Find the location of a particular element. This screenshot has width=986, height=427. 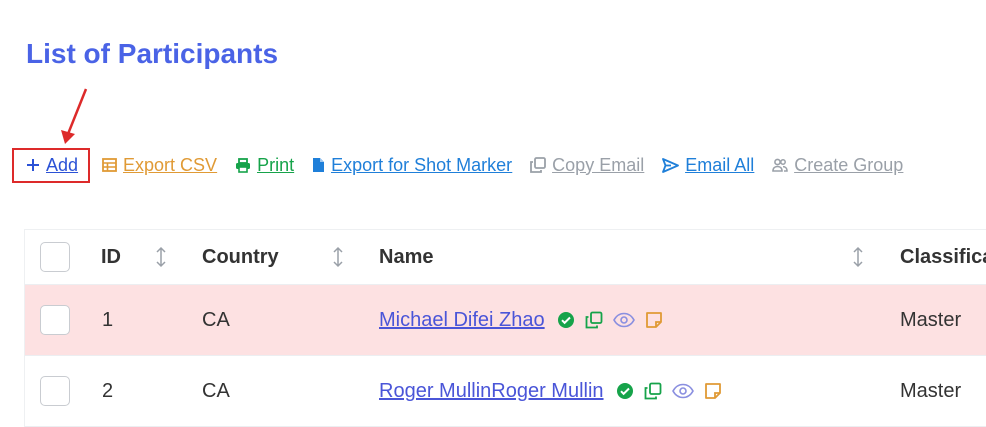

file-icon is located at coordinates (319, 165).